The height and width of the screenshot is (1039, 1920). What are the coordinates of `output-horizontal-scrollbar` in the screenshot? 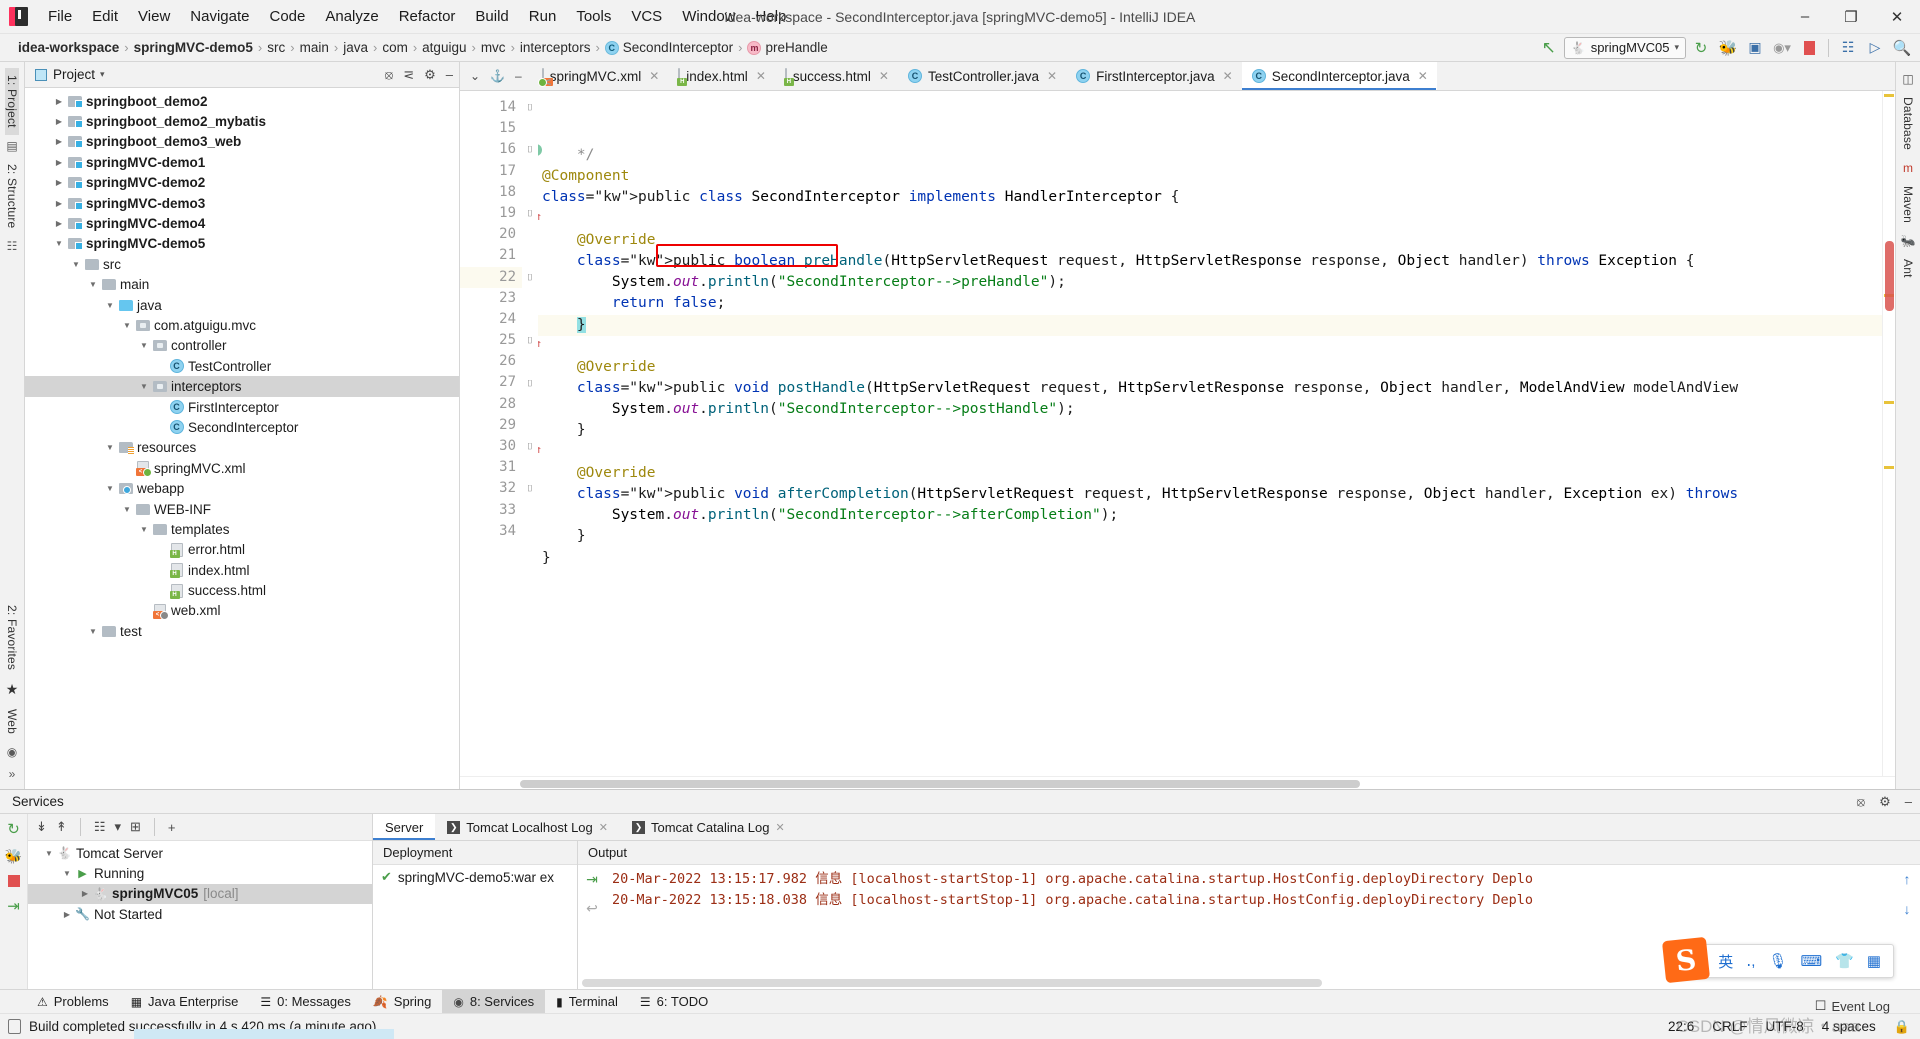 It's located at (1249, 983).